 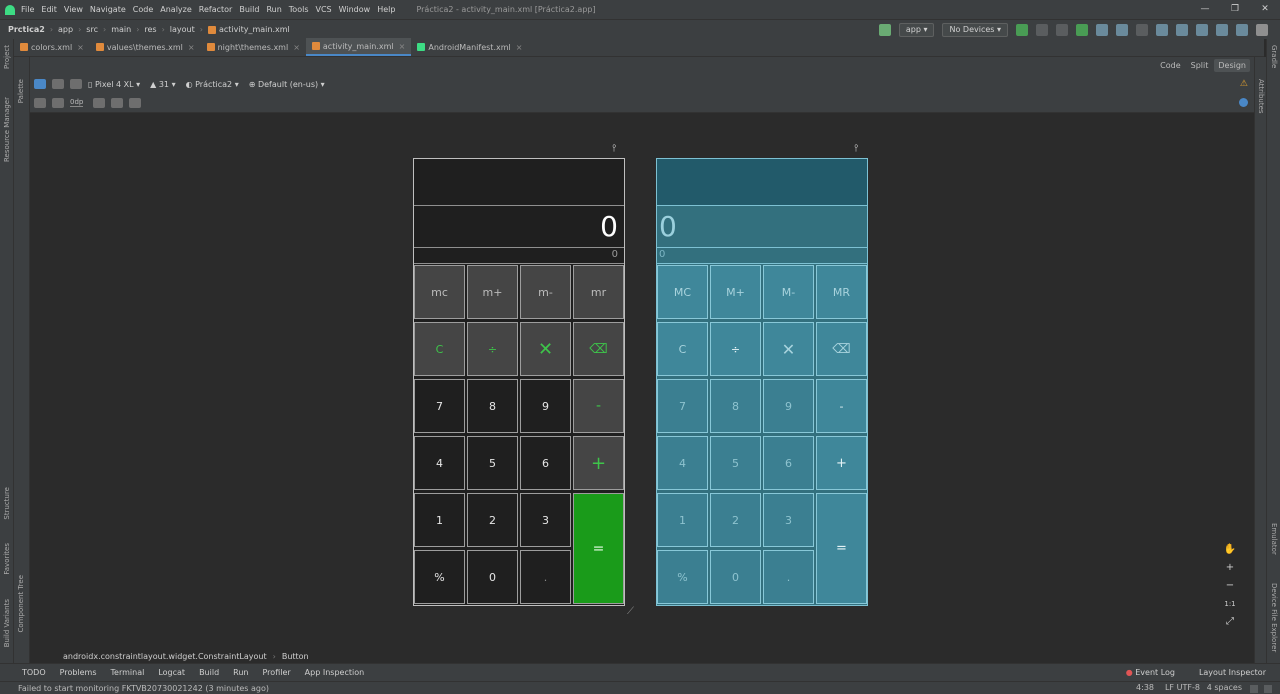 What do you see at coordinates (1230, 568) in the screenshot?
I see `zoom-in-icon: +` at bounding box center [1230, 568].